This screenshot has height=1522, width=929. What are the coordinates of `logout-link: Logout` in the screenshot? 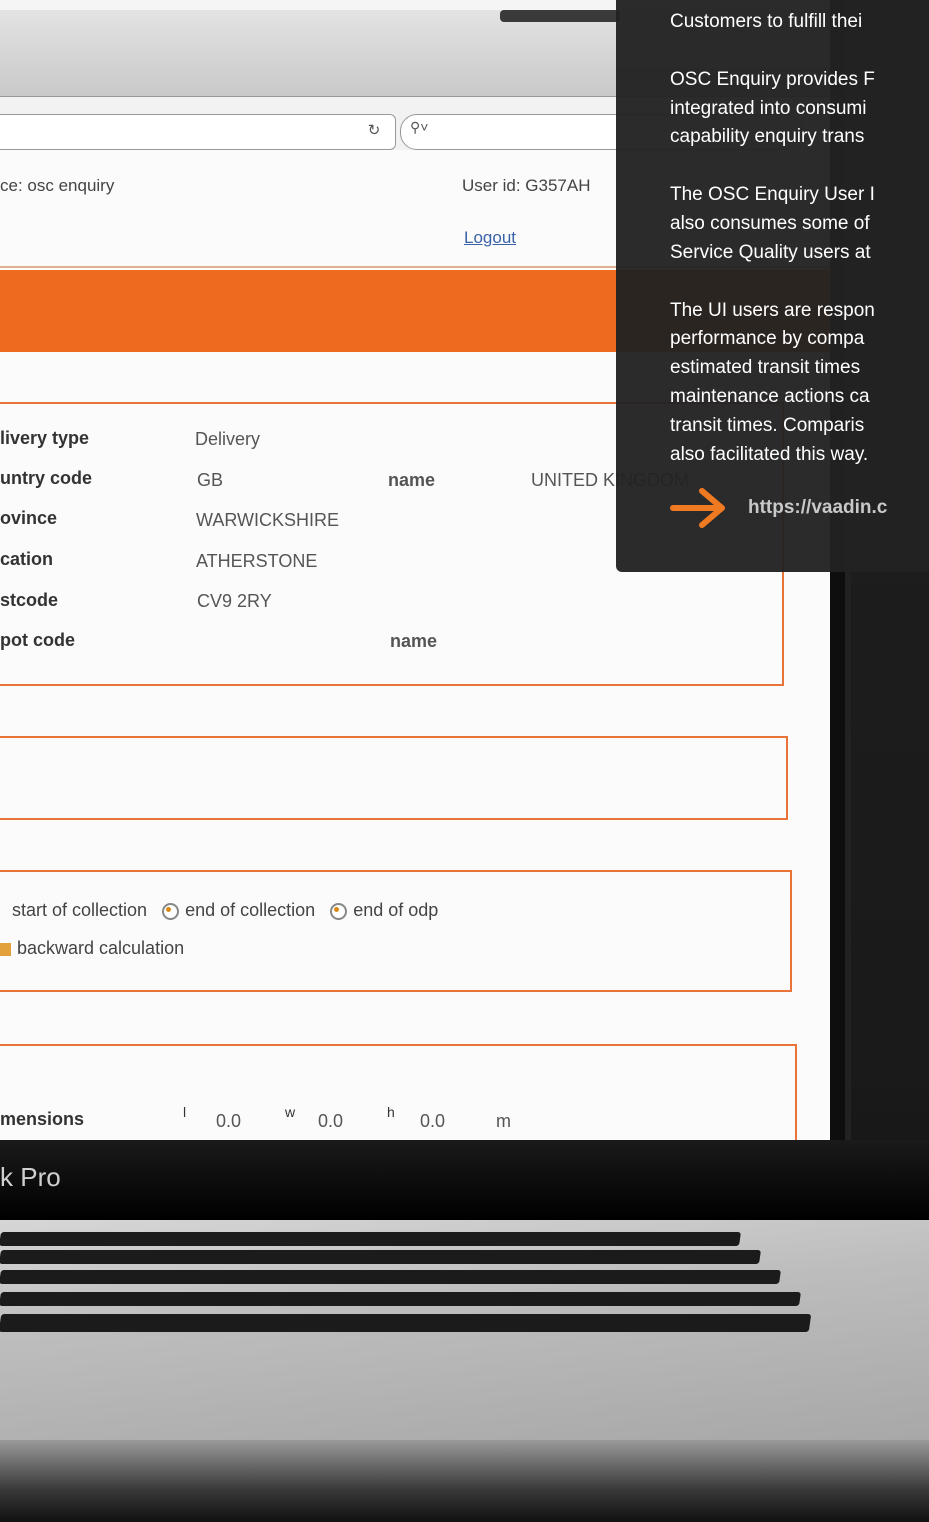 It's located at (490, 238).